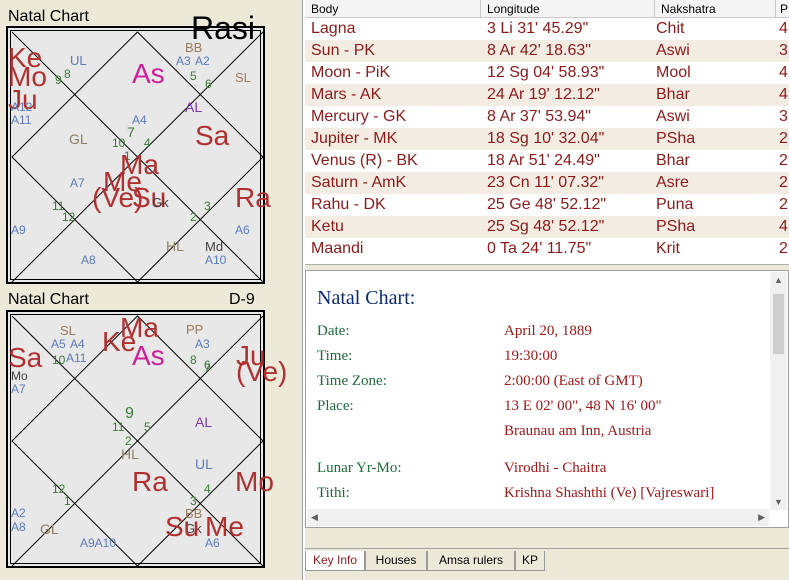 Image resolution: width=789 pixels, height=580 pixels. Describe the element at coordinates (216, 259) in the screenshot. I see `rasi-chart-label: A10` at that location.